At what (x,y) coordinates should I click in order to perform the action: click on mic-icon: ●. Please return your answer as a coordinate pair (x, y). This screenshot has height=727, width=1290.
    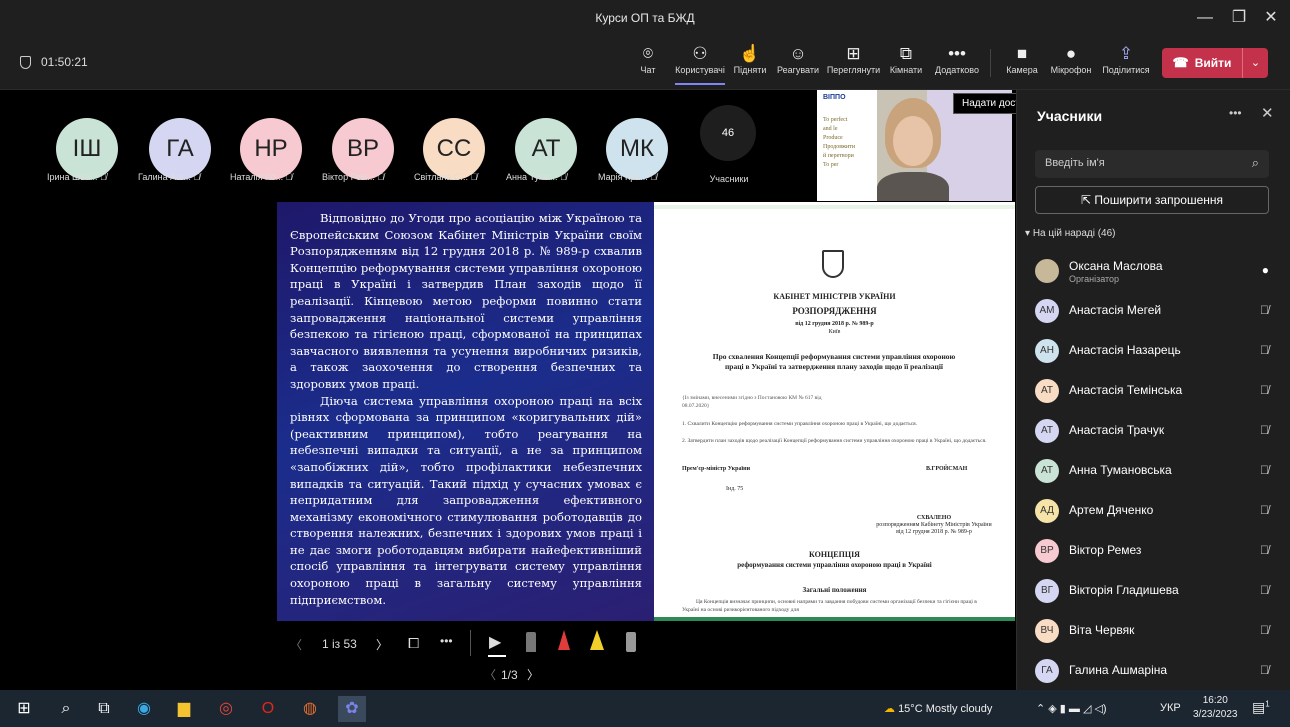
    Looking at the image, I should click on (1071, 53).